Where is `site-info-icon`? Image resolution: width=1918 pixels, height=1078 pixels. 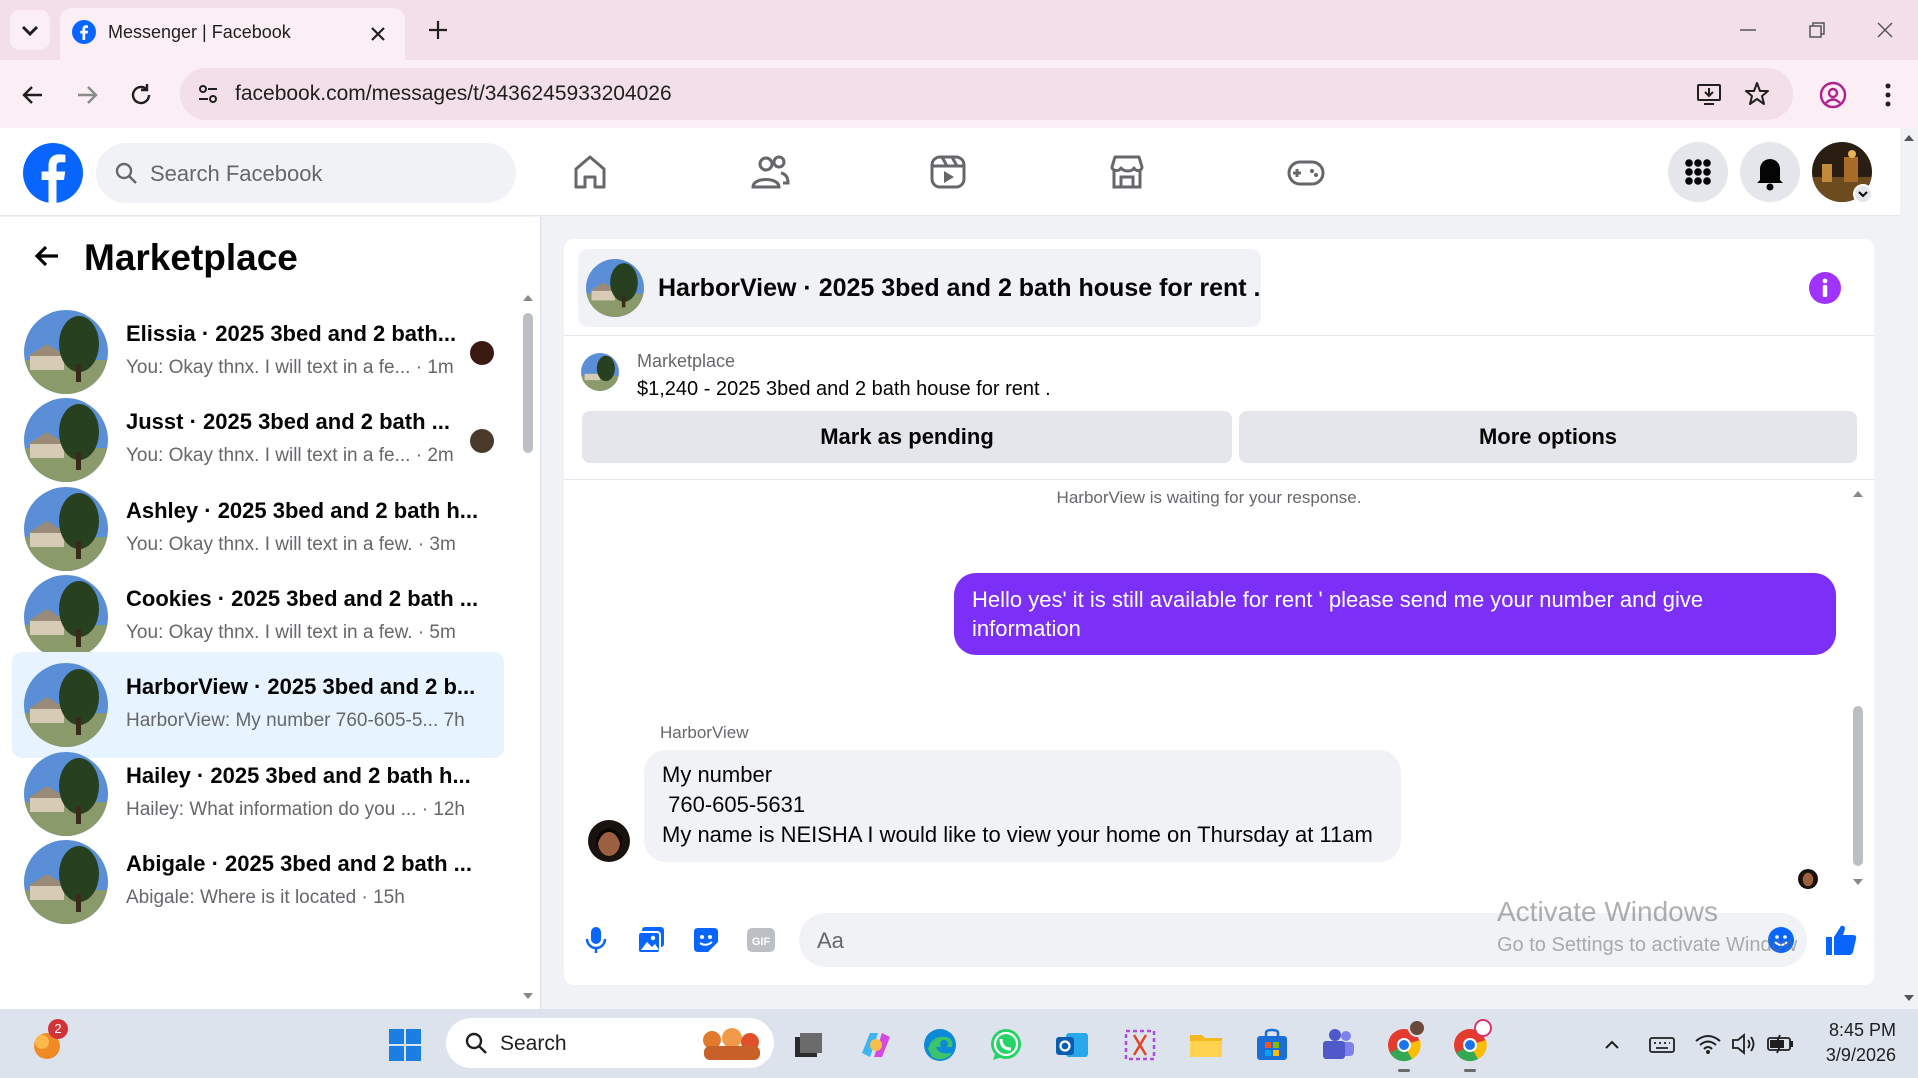 site-info-icon is located at coordinates (208, 94).